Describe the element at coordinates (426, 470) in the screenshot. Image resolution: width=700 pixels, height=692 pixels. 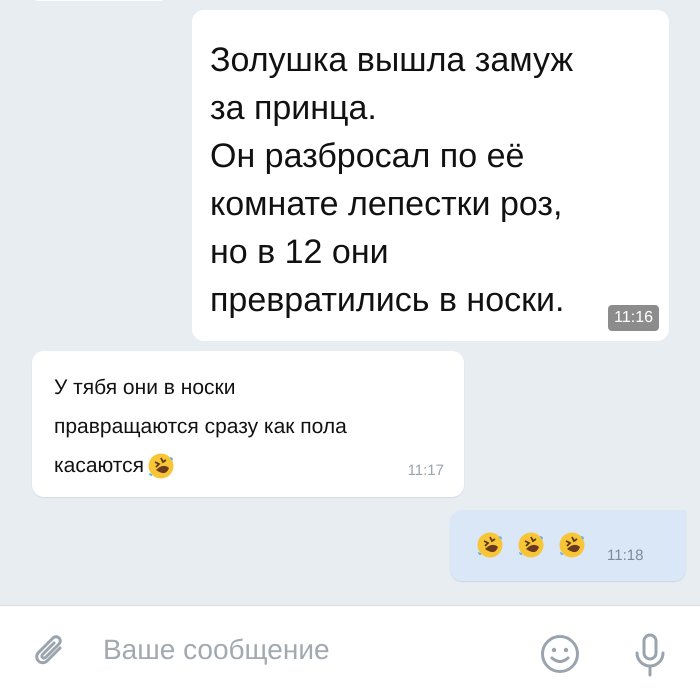
I see `timestamp: 11:17` at that location.